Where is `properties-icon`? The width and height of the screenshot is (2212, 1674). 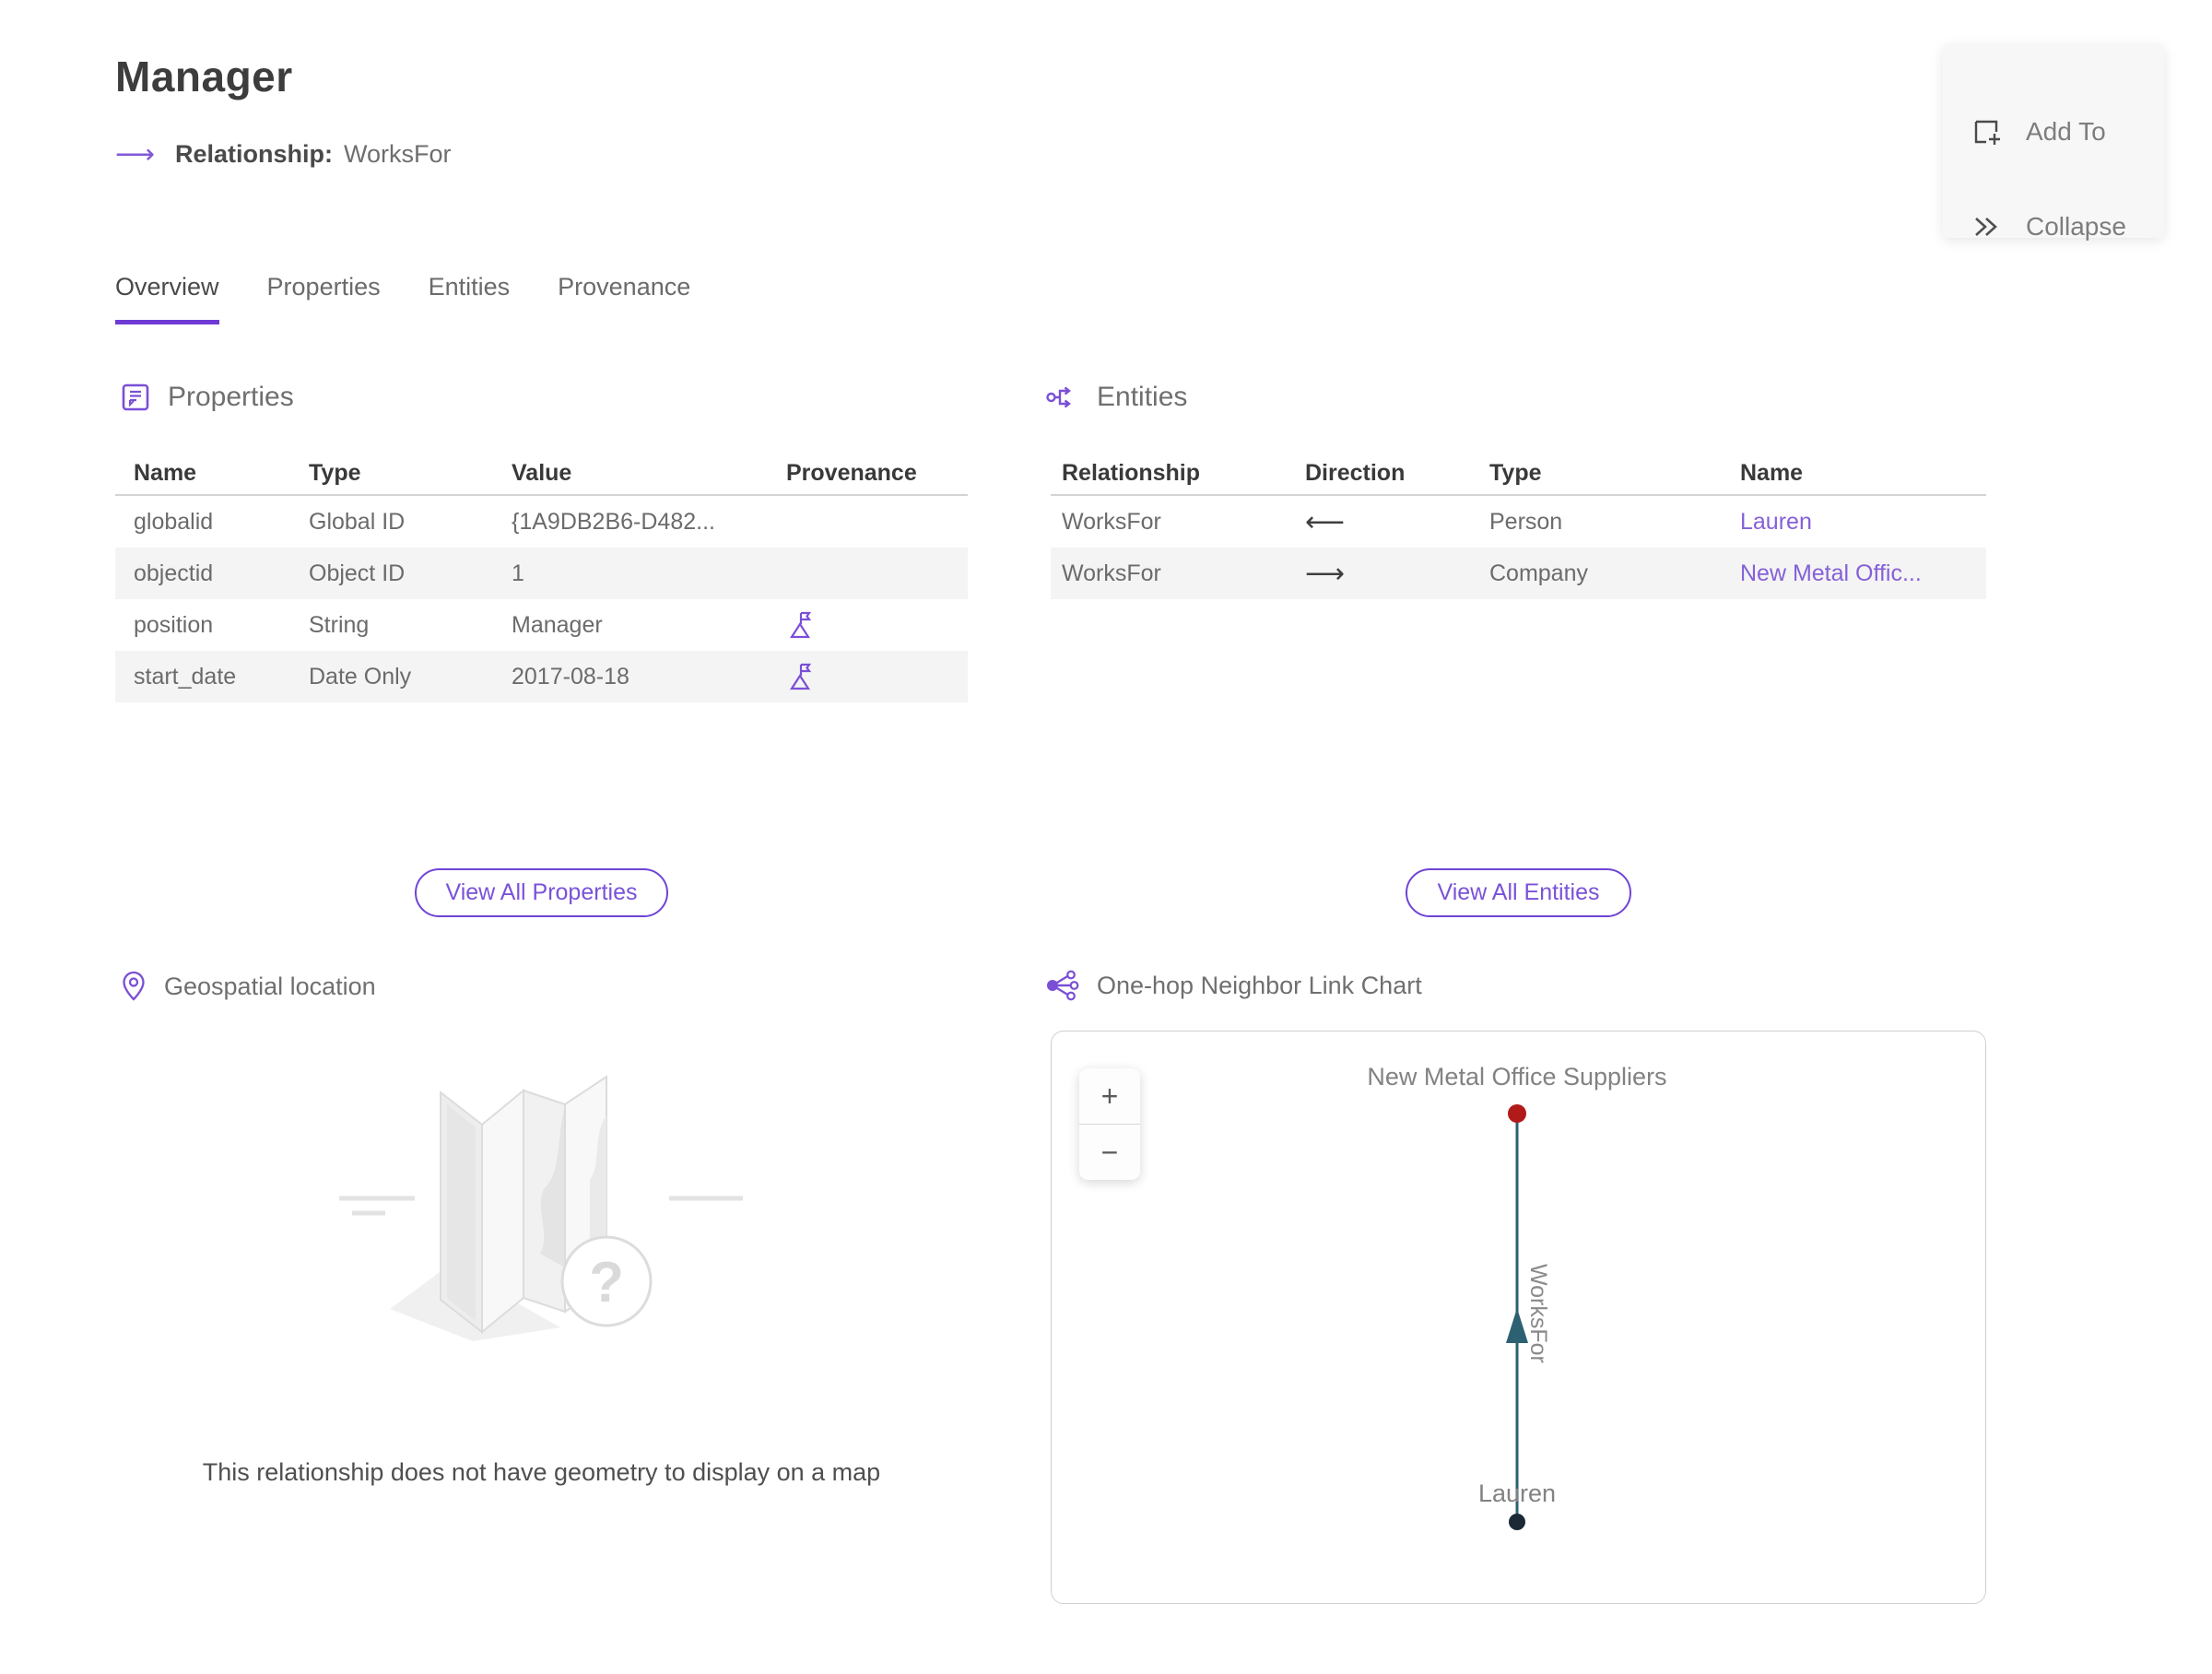
properties-icon is located at coordinates (135, 397).